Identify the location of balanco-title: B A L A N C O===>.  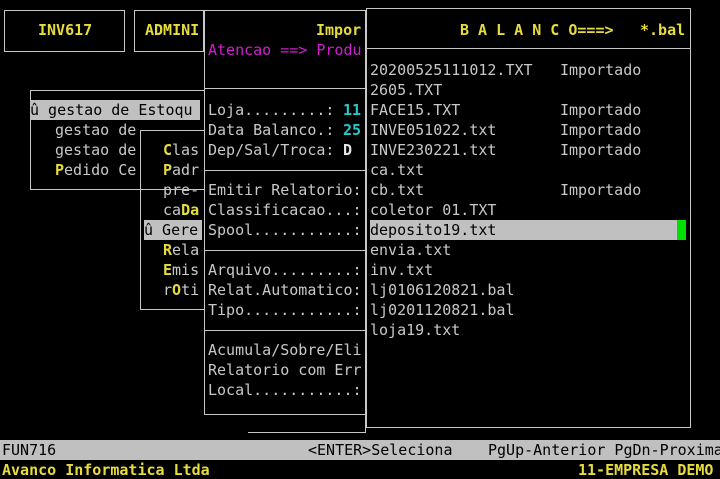
(537, 30).